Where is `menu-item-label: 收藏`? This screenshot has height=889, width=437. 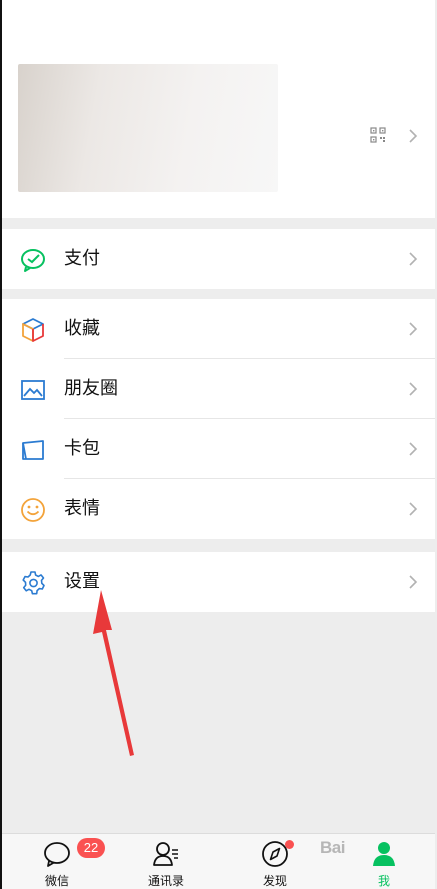
menu-item-label: 收藏 is located at coordinates (82, 328).